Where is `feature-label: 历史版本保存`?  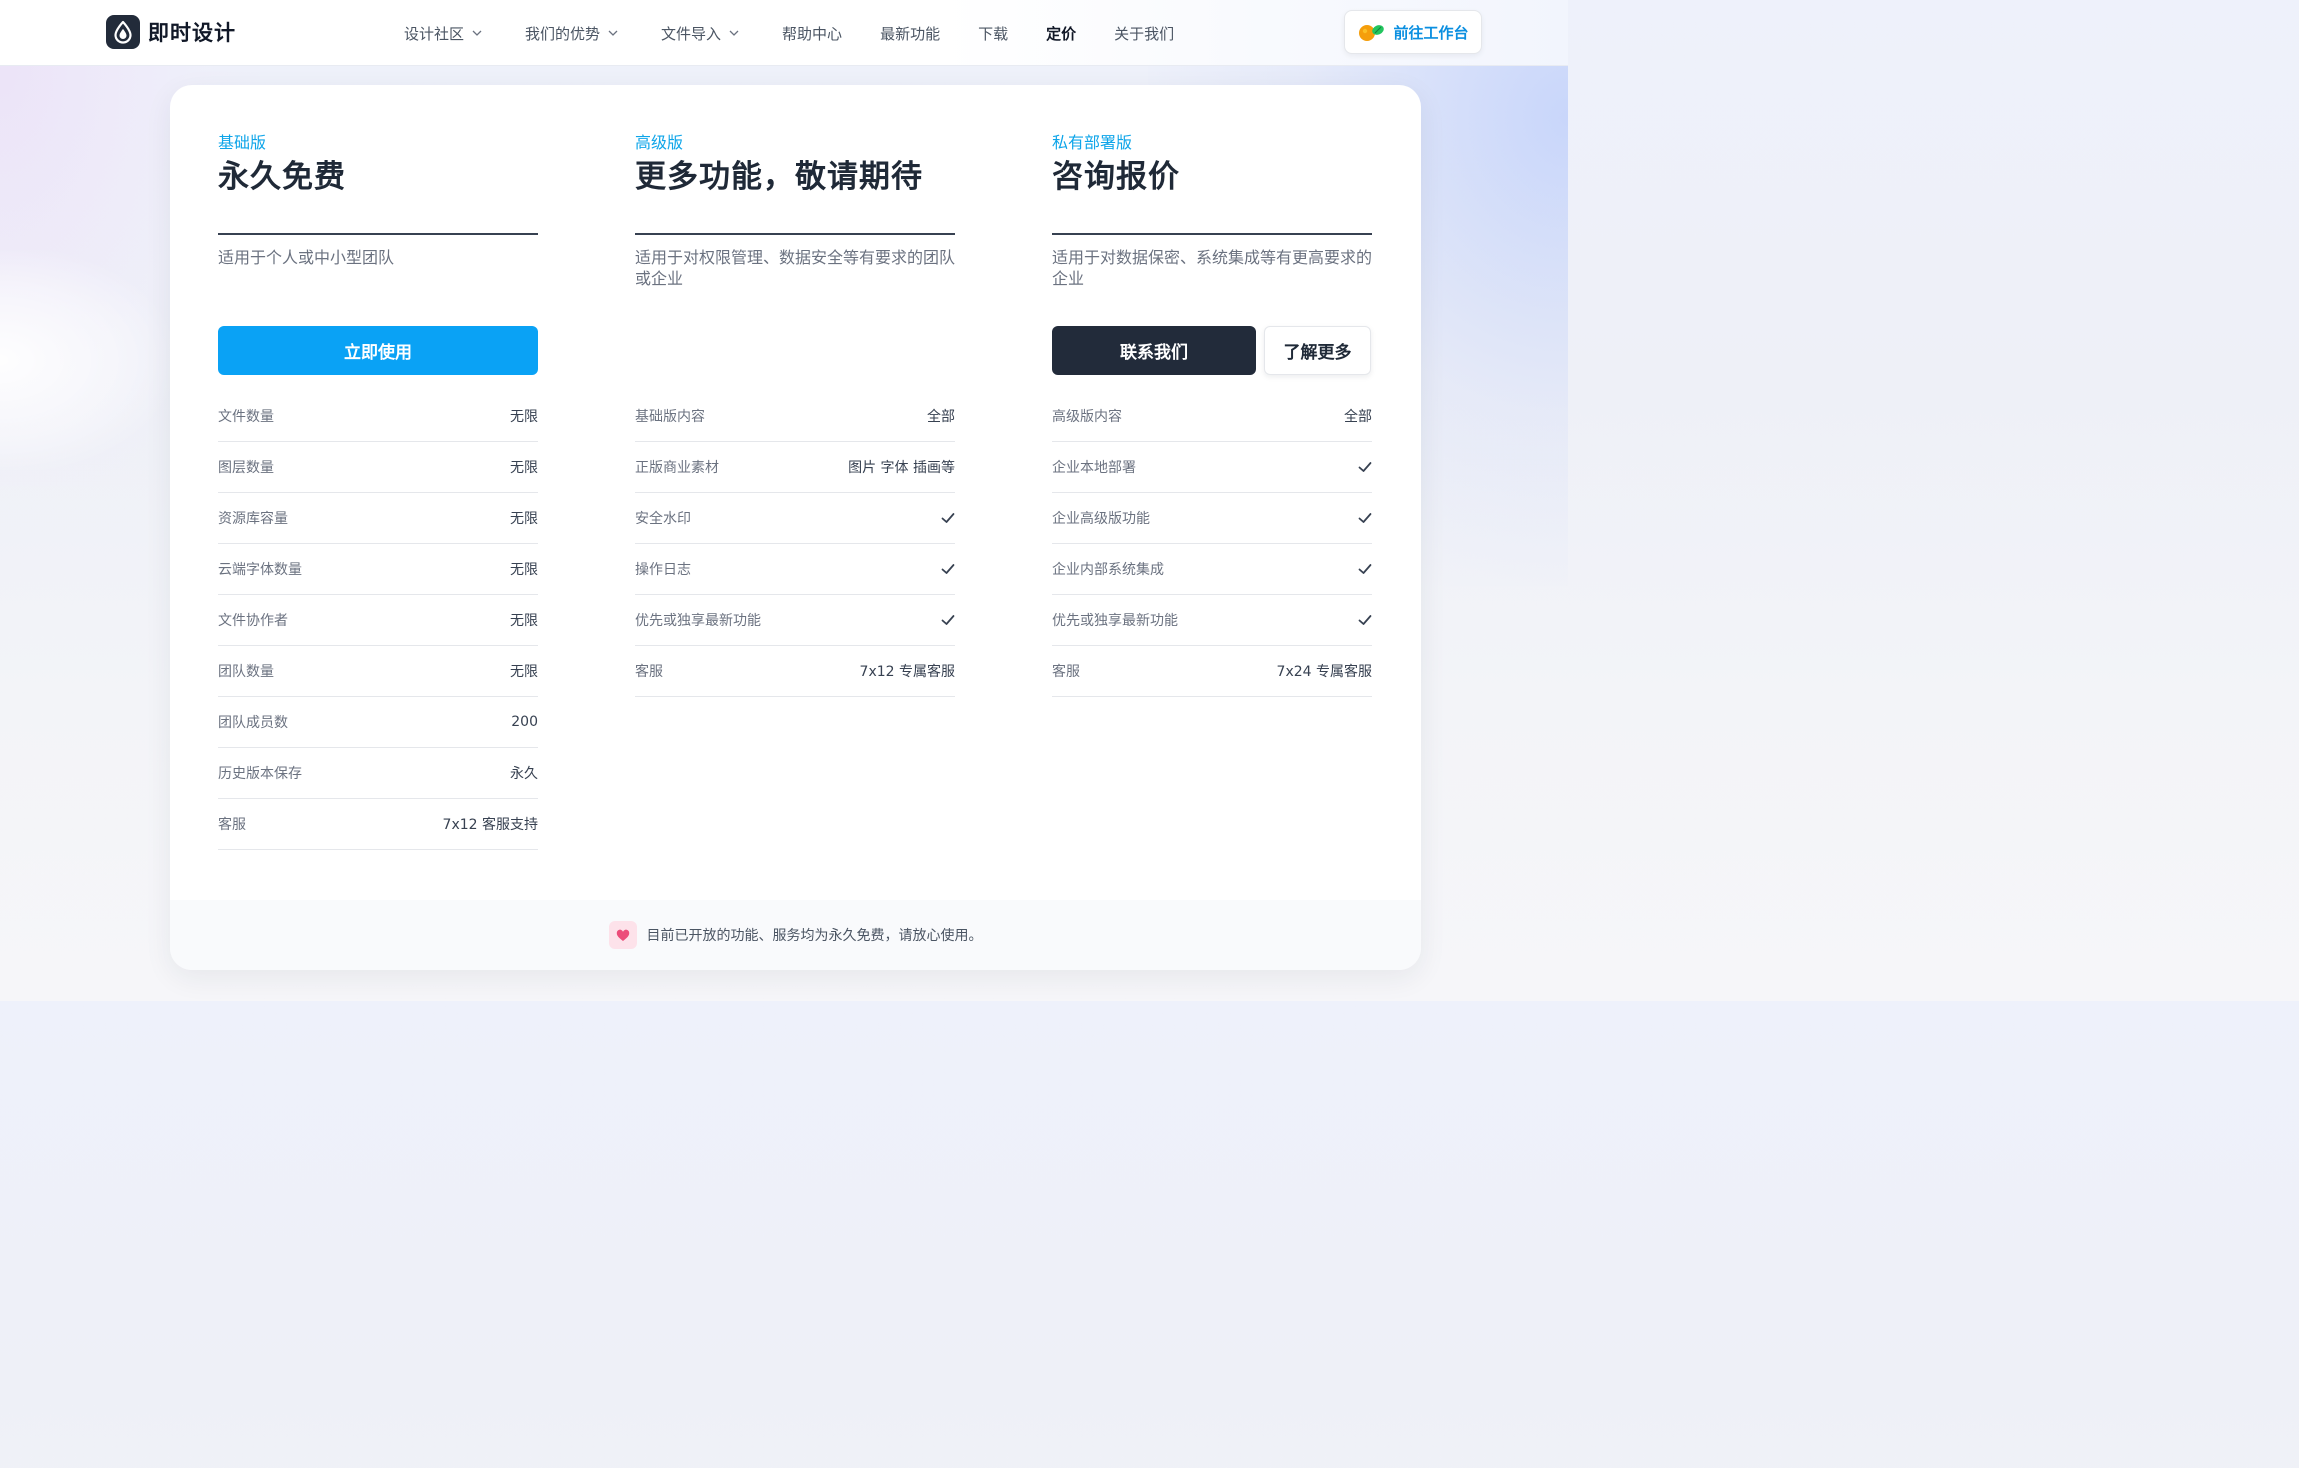
feature-label: 历史版本保存 is located at coordinates (260, 774).